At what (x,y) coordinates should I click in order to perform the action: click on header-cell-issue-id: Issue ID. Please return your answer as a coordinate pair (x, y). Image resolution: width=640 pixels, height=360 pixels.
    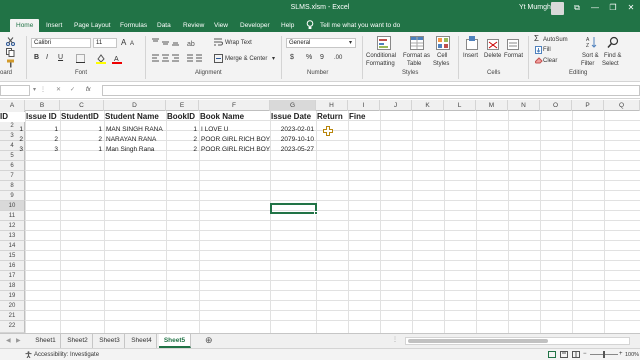
    Looking at the image, I should click on (43, 117).